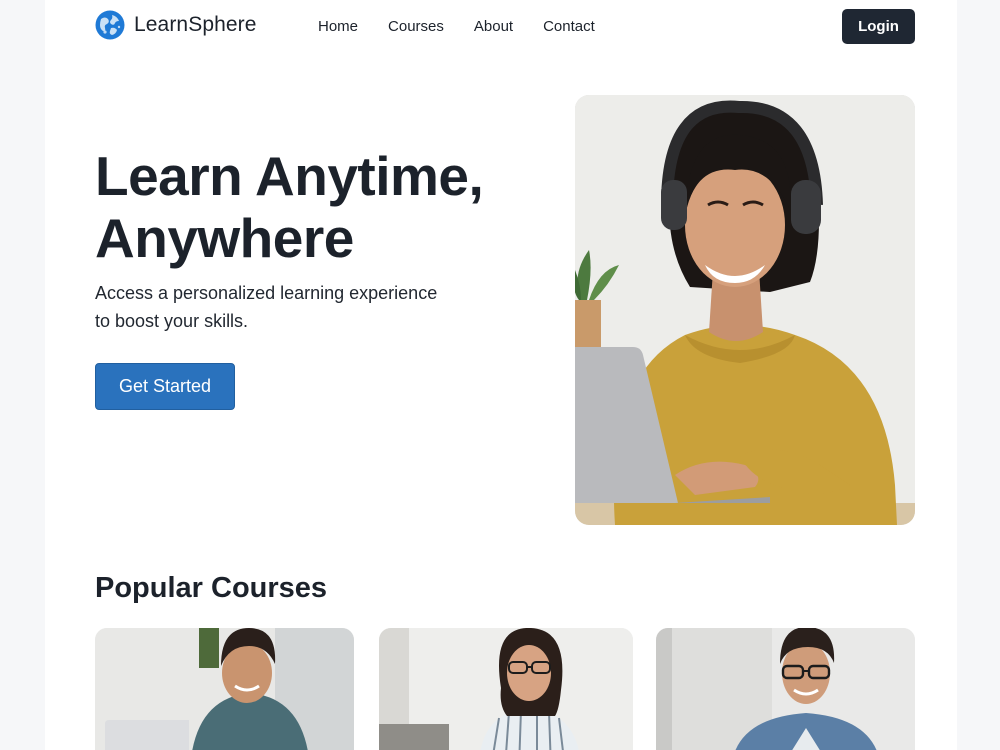 This screenshot has width=1000, height=750. Describe the element at coordinates (471, 26) in the screenshot. I see `main-nav: Home Courses About Contact` at that location.